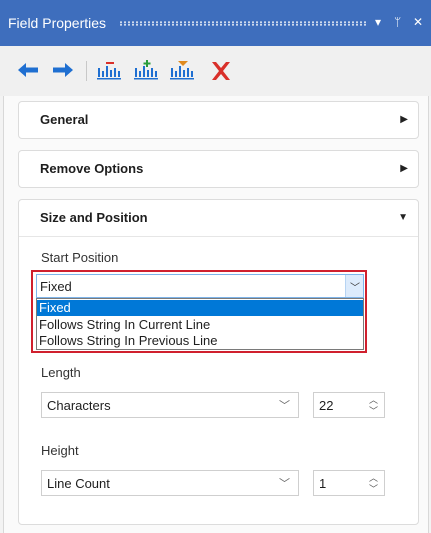 This screenshot has width=431, height=533. I want to click on dropdown-option-fixed: Fixed, so click(200, 308).